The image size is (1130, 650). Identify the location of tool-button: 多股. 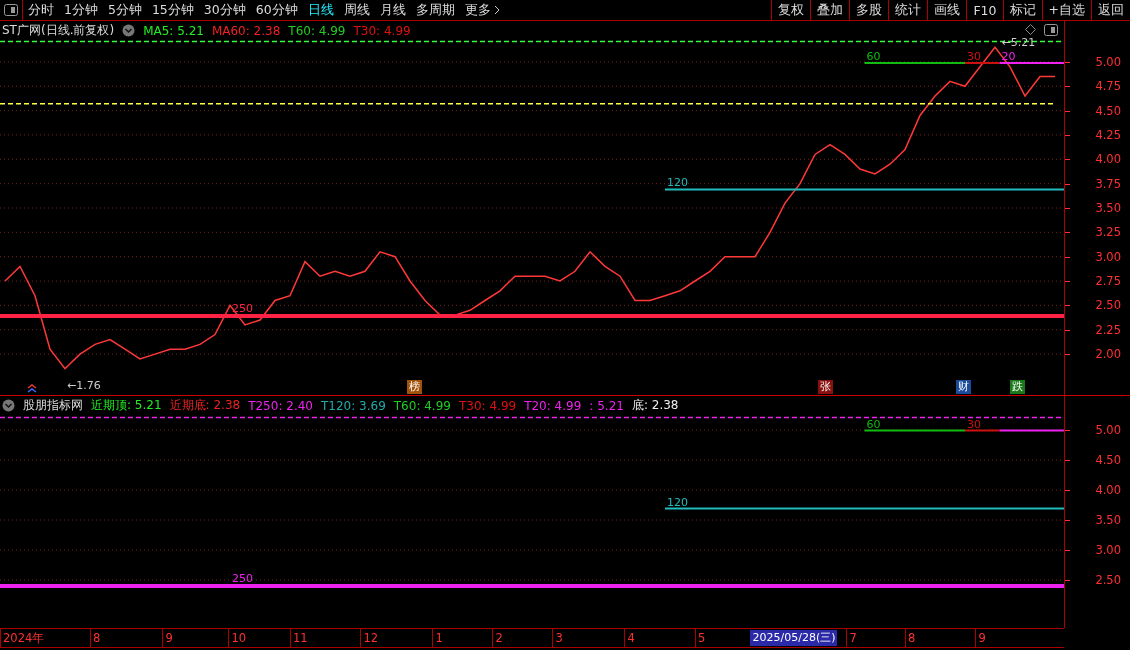
(869, 10).